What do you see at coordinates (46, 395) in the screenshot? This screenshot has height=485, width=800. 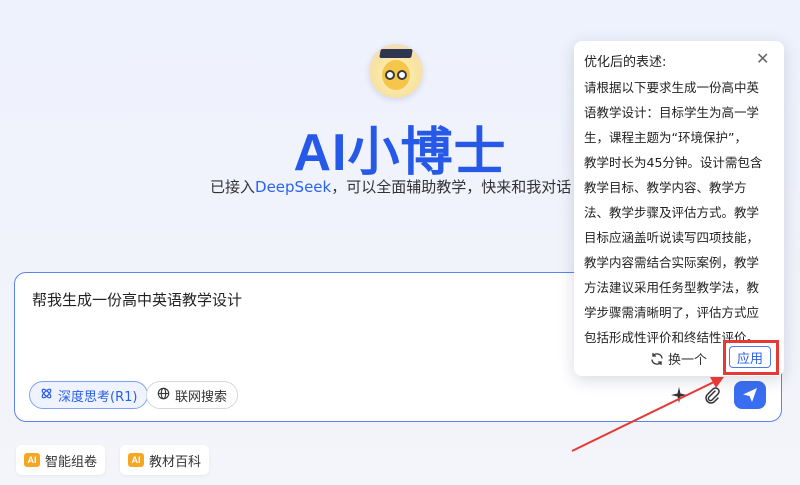 I see `atom-icon` at bounding box center [46, 395].